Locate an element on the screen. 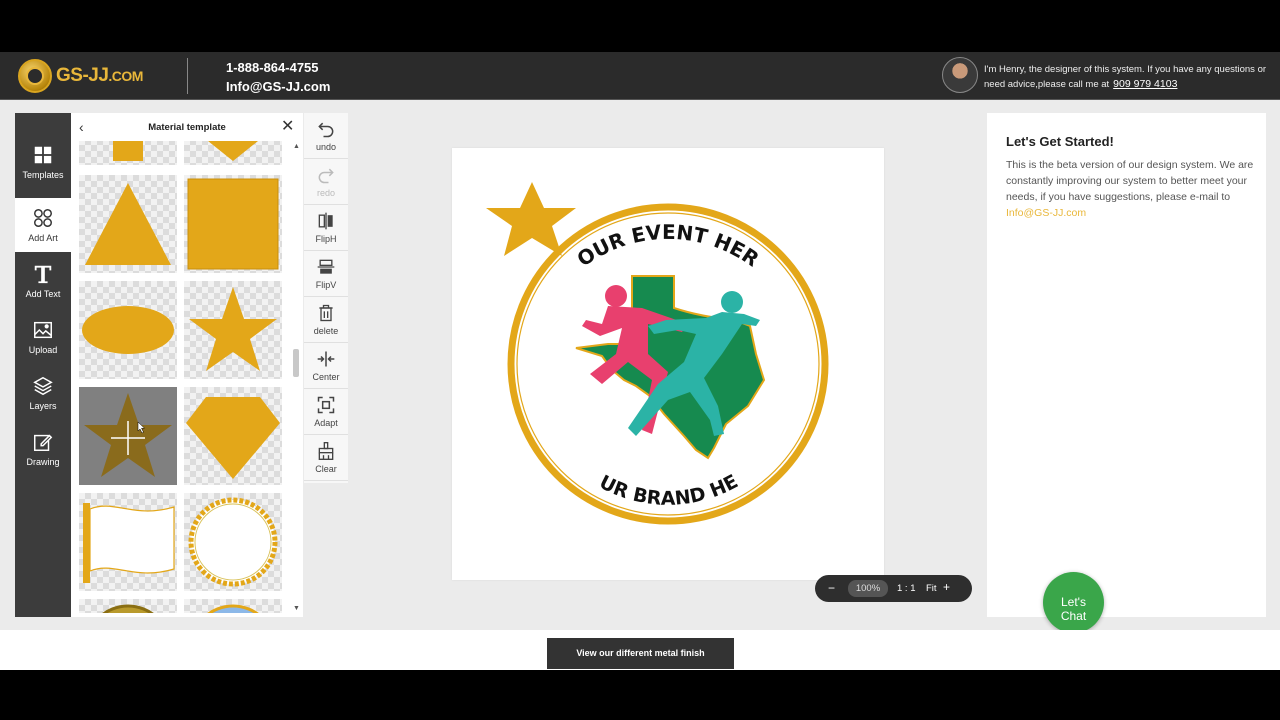 This screenshot has width=1280, height=720. adapt-button: Adapt is located at coordinates (326, 412).